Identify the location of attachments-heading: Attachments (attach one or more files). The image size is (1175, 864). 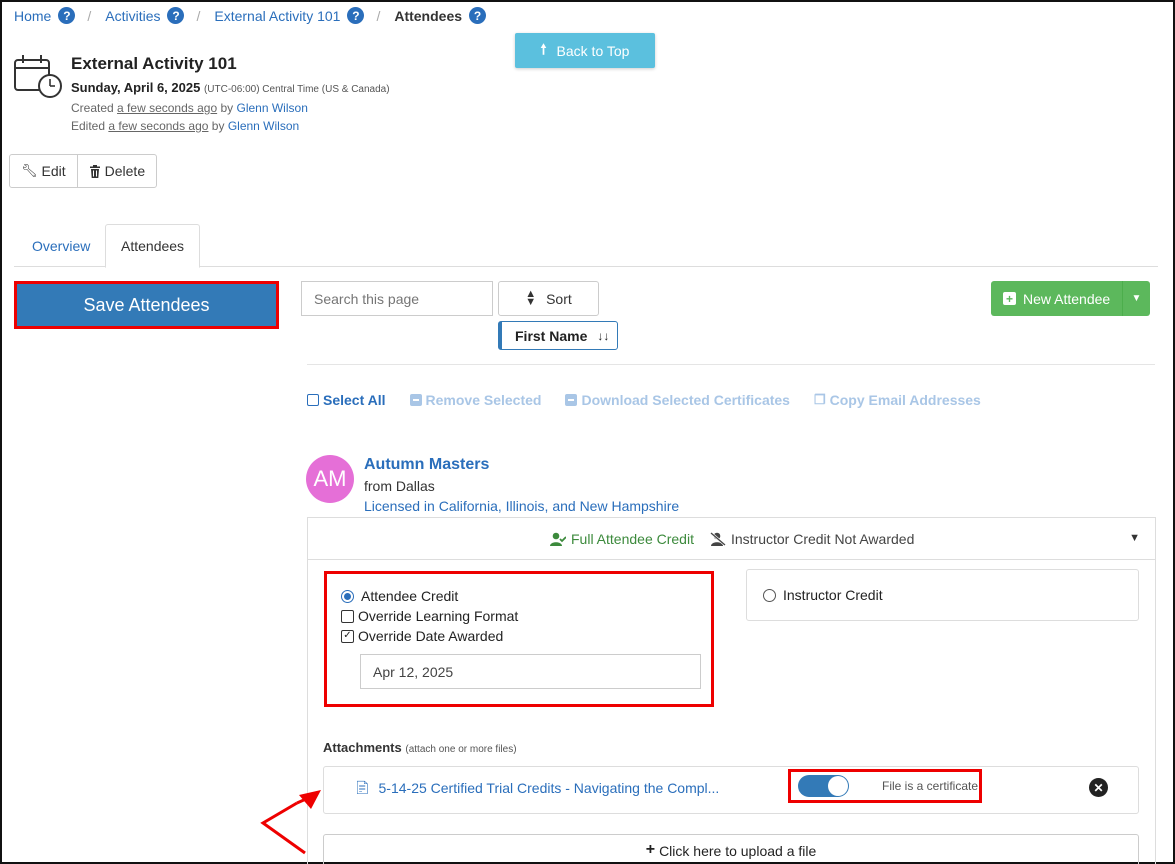
(420, 747).